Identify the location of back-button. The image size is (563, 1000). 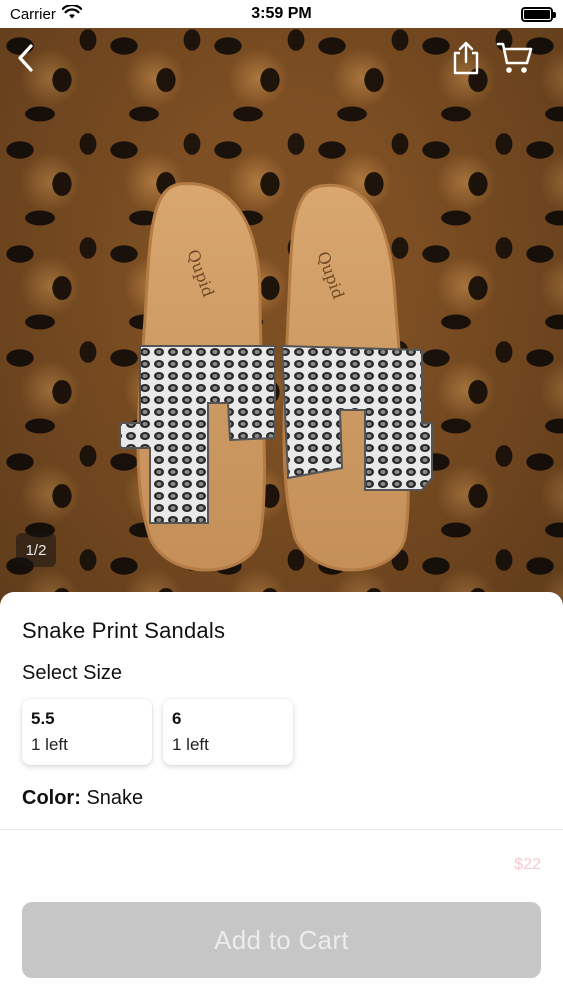
(26, 60).